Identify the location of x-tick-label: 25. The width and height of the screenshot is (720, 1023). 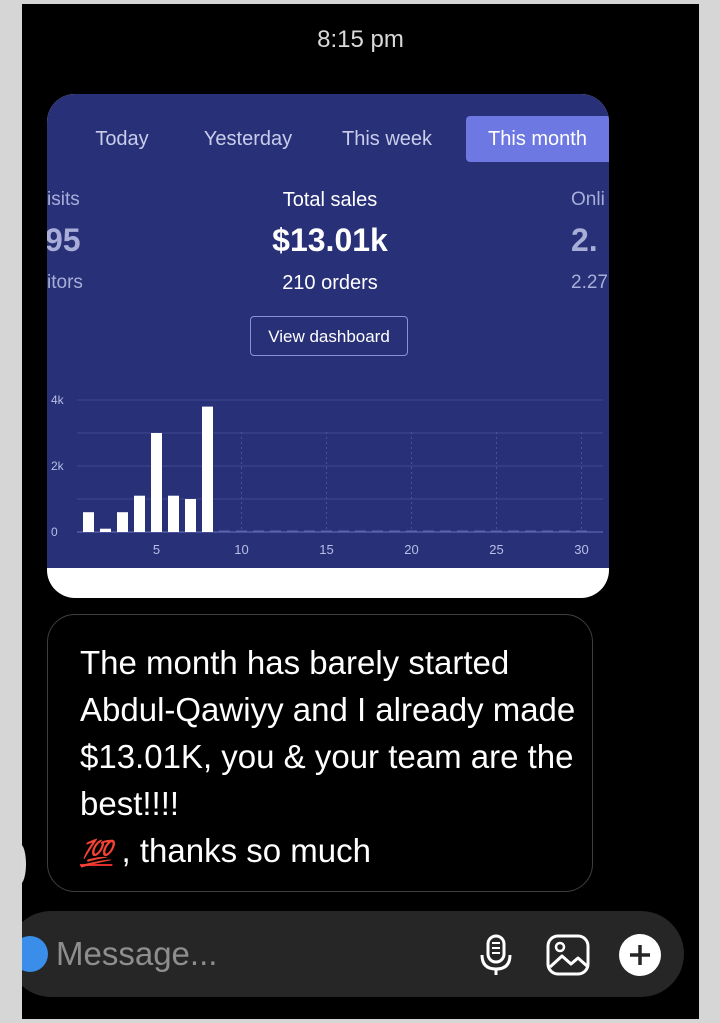
(496, 549).